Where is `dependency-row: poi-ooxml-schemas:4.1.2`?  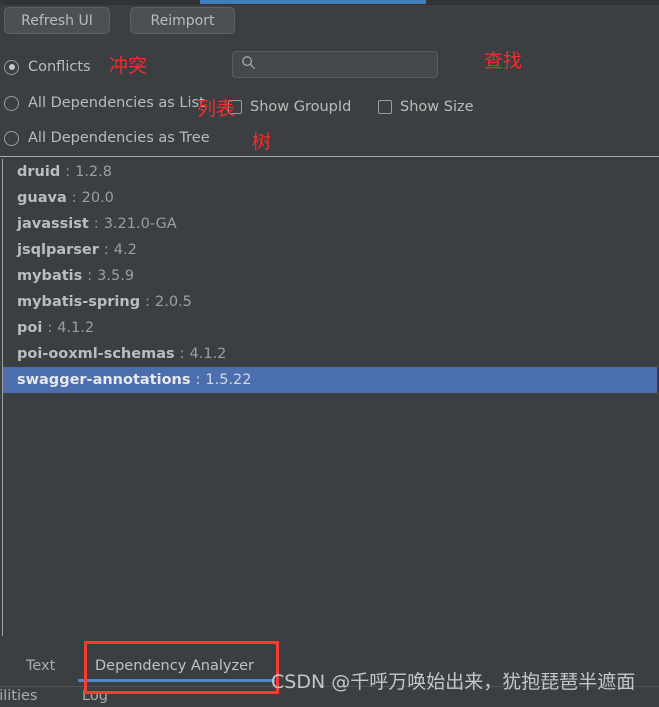 dependency-row: poi-ooxml-schemas:4.1.2 is located at coordinates (330, 354).